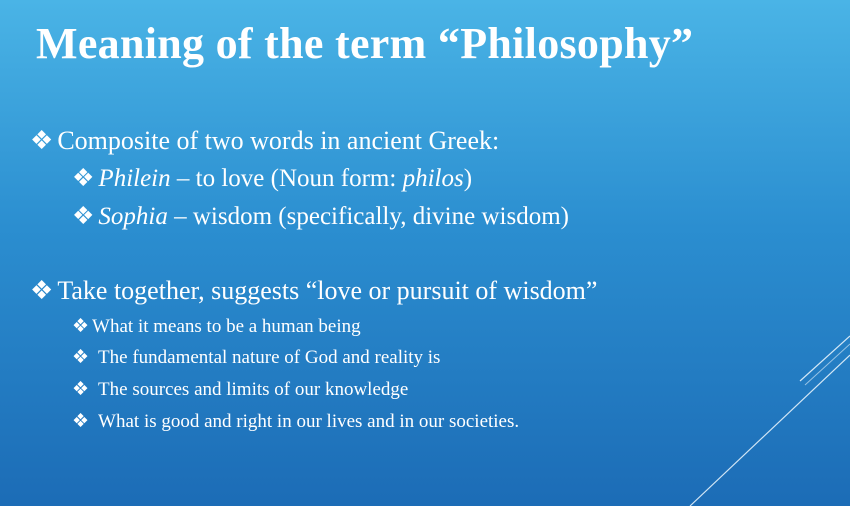 The width and height of the screenshot is (850, 506). What do you see at coordinates (769, 420) in the screenshot?
I see `decorative-lines` at bounding box center [769, 420].